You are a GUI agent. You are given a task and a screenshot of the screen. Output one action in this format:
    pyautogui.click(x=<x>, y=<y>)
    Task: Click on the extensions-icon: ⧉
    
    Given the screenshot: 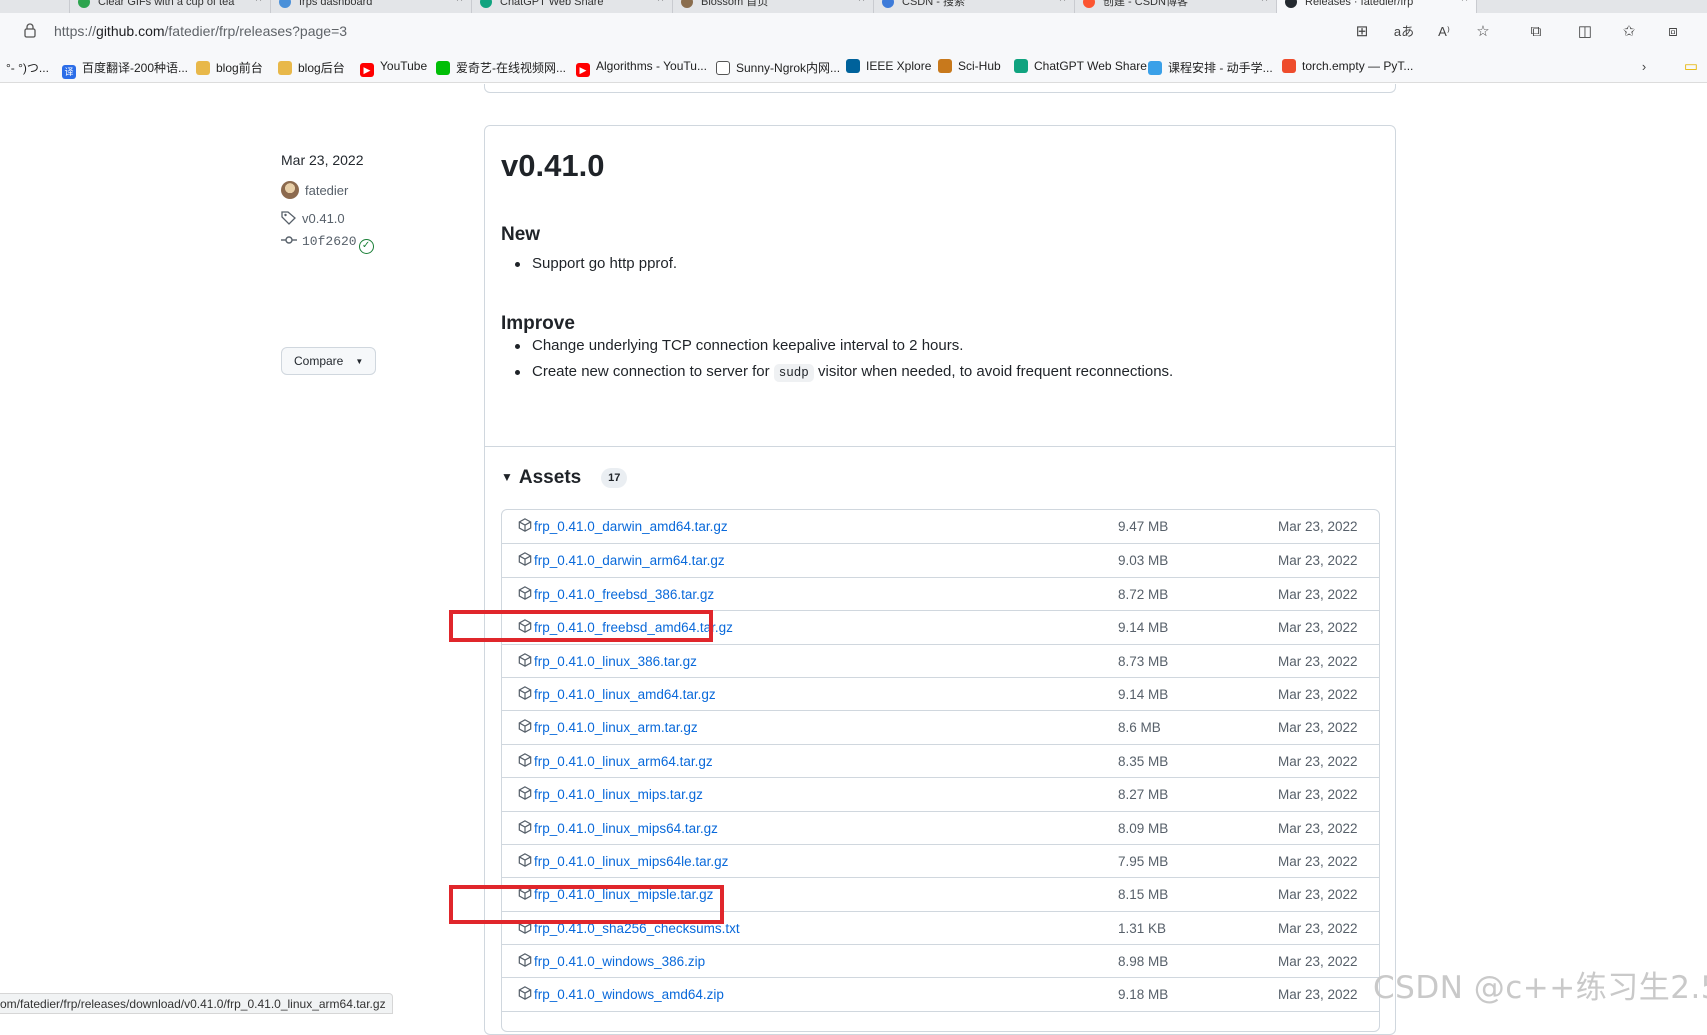 What is the action you would take?
    pyautogui.click(x=1536, y=32)
    